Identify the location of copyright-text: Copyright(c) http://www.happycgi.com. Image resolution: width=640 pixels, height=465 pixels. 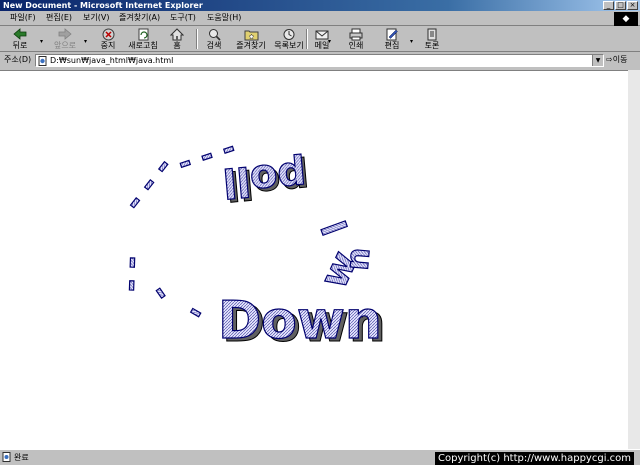
(535, 458).